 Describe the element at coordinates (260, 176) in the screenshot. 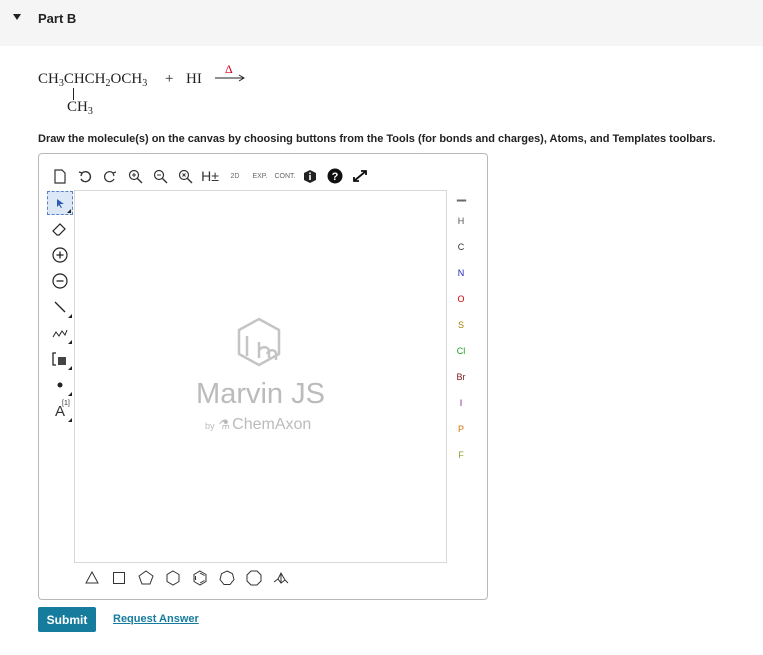

I see `expand-button: EXP.` at that location.